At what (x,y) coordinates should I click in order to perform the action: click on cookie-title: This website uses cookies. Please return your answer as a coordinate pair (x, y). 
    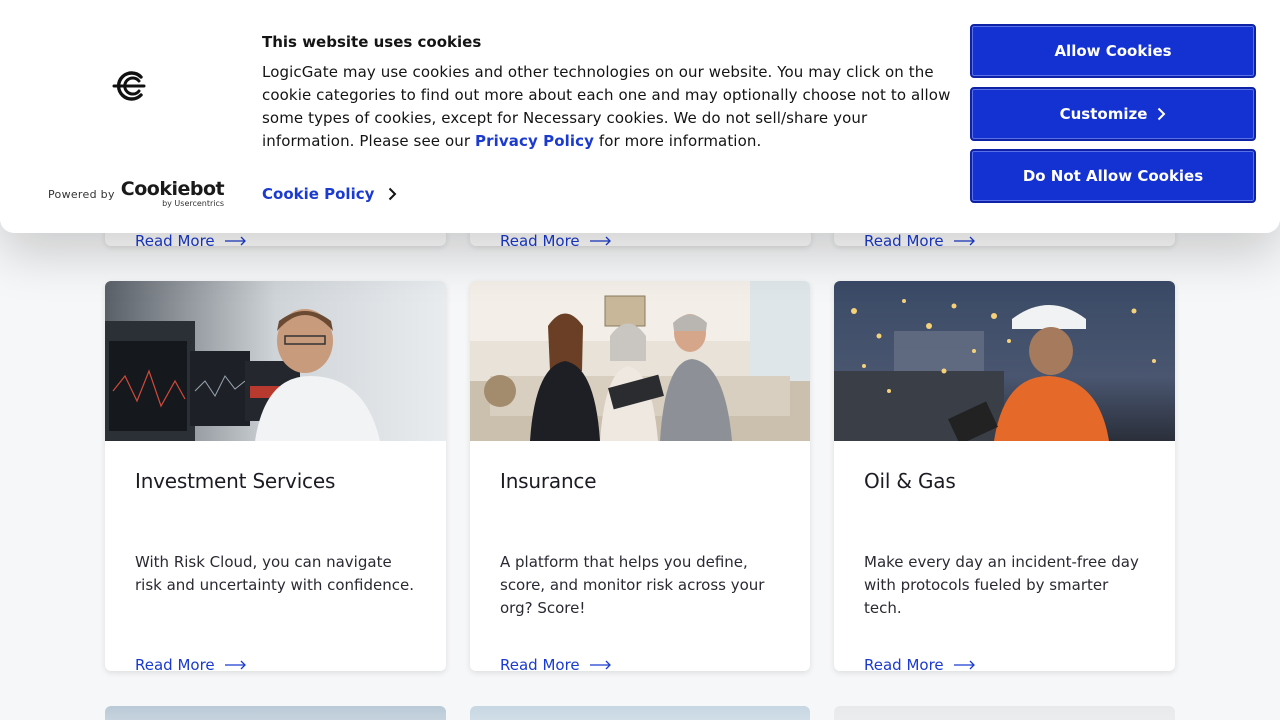
    Looking at the image, I should click on (372, 42).